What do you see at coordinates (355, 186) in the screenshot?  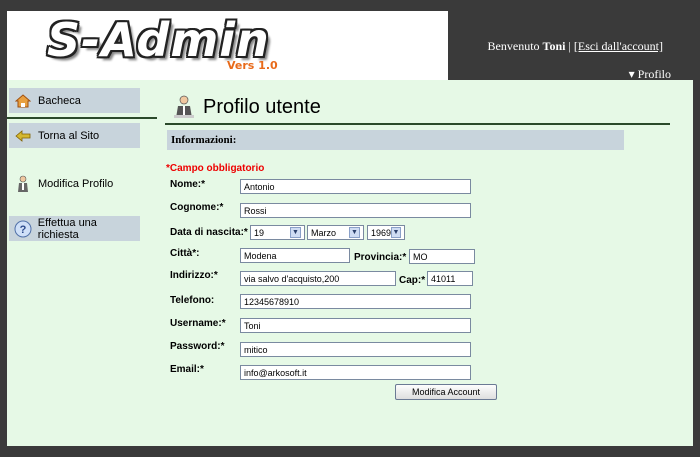 I see `nome-field: Antonio` at bounding box center [355, 186].